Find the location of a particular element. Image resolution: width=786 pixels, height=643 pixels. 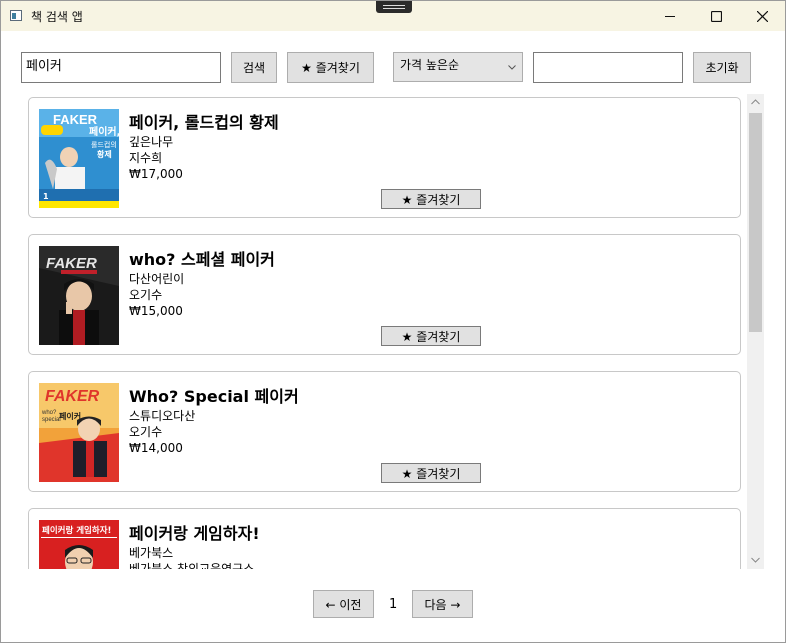

scroll-down-icon is located at coordinates (755, 560).